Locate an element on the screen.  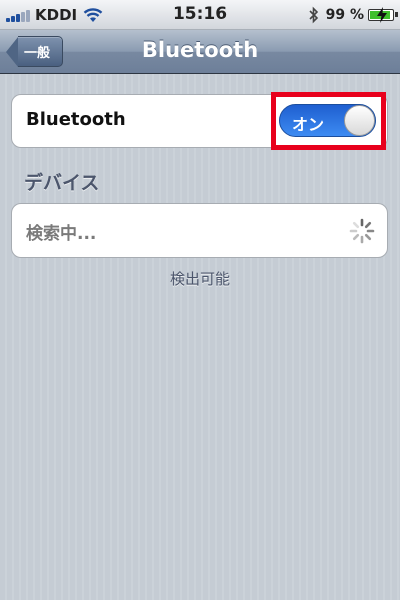
discoverable-status: 検出可能 is located at coordinates (199, 279).